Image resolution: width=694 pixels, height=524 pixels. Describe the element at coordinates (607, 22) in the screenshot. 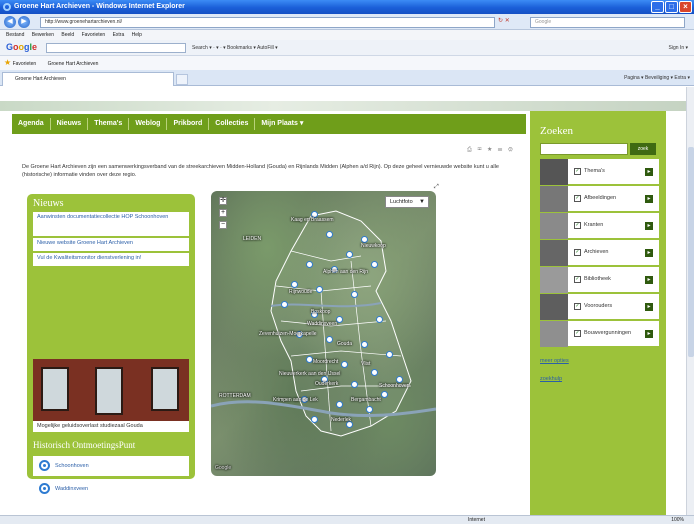

I see `browser-search-input: Google` at that location.